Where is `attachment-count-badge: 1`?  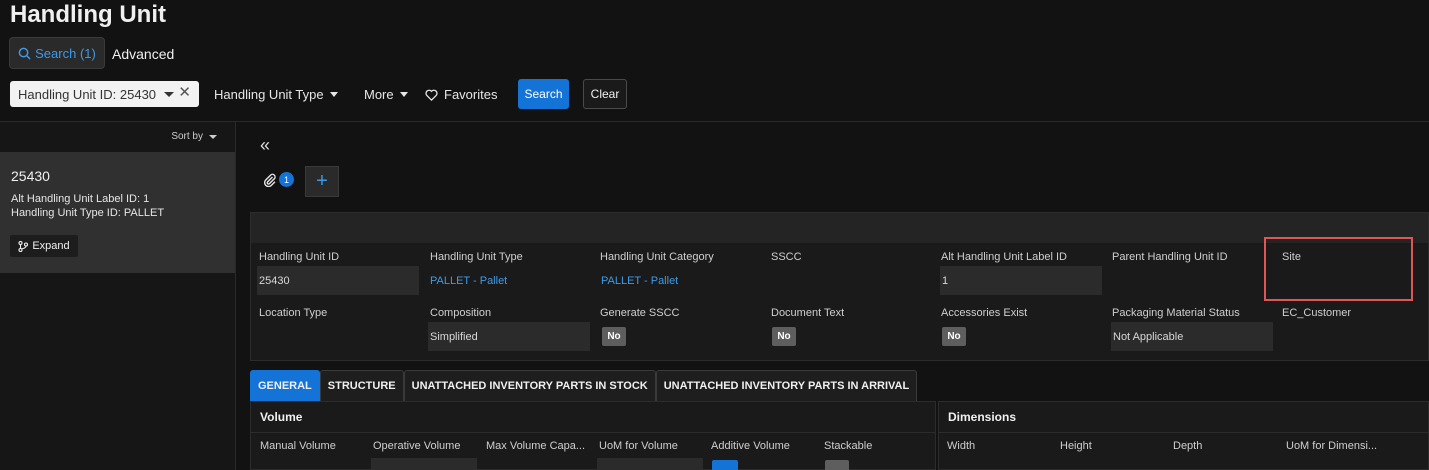 attachment-count-badge: 1 is located at coordinates (286, 179).